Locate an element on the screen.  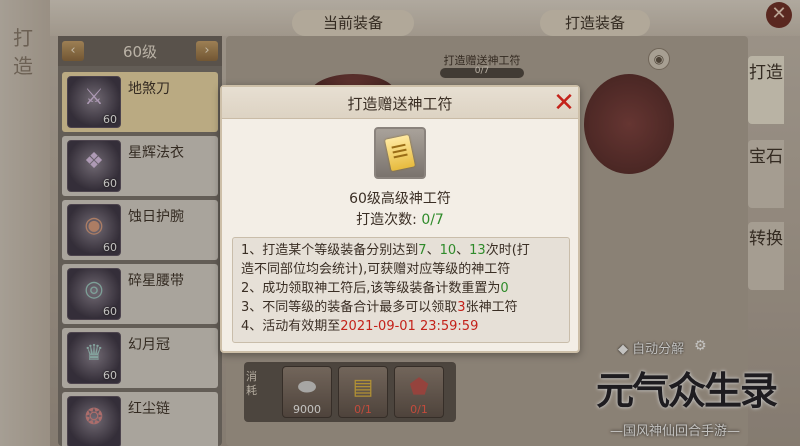
rule-line: 1、打造某个等级装备分别达到7、10、13次时(打 is located at coordinates (385, 250).